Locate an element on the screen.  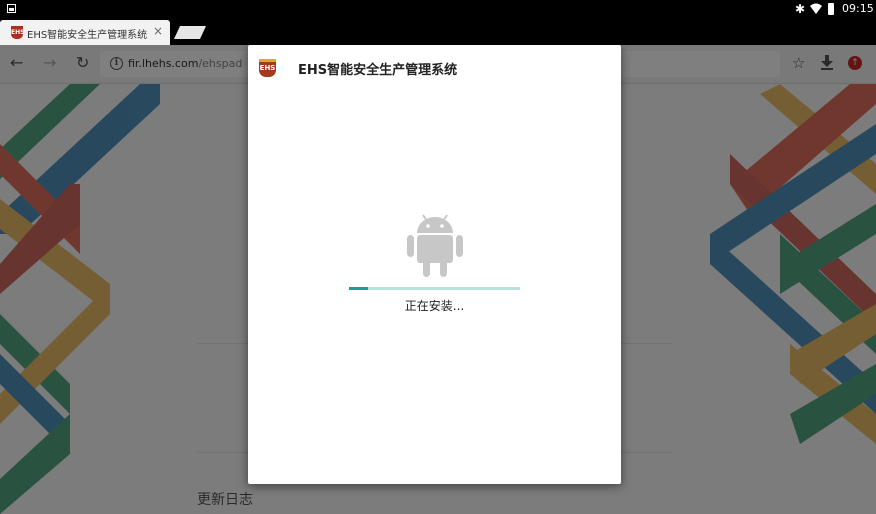
status-bar: ✱ 09:15 is located at coordinates (438, 9).